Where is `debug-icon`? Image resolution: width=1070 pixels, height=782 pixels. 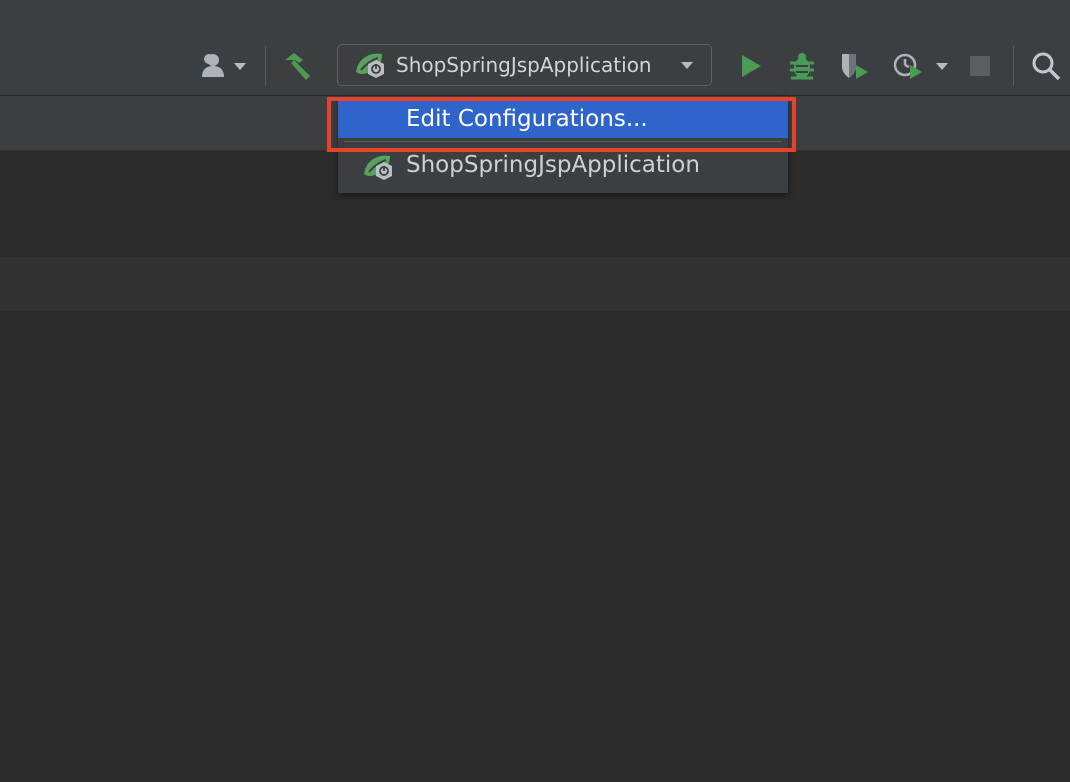 debug-icon is located at coordinates (802, 66).